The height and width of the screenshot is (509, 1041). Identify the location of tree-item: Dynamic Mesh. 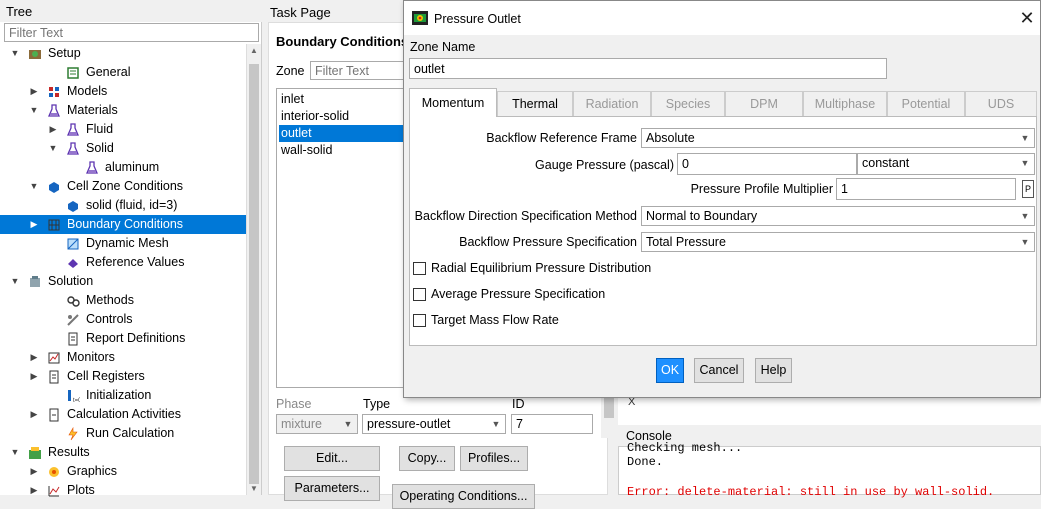
(123, 243).